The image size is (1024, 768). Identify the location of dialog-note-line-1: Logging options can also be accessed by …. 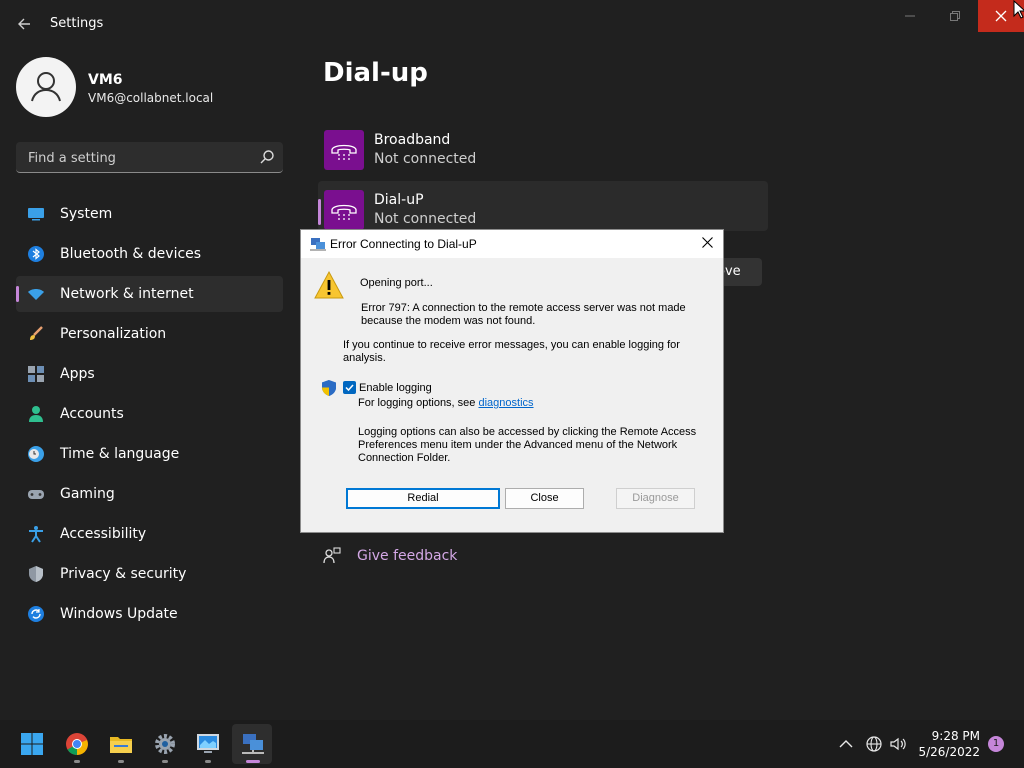
(527, 432).